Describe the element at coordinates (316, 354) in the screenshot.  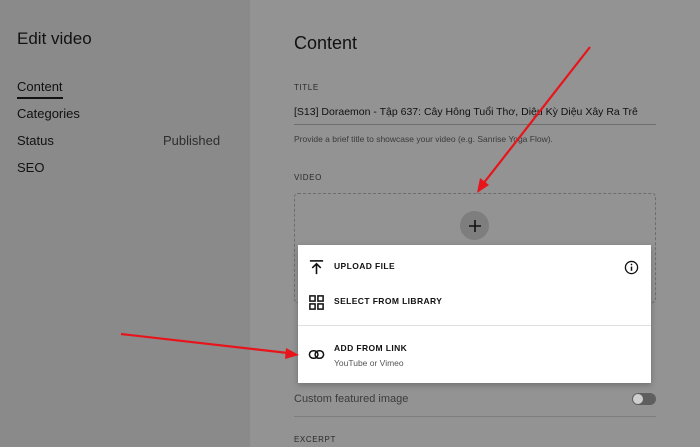
I see `link-icon` at that location.